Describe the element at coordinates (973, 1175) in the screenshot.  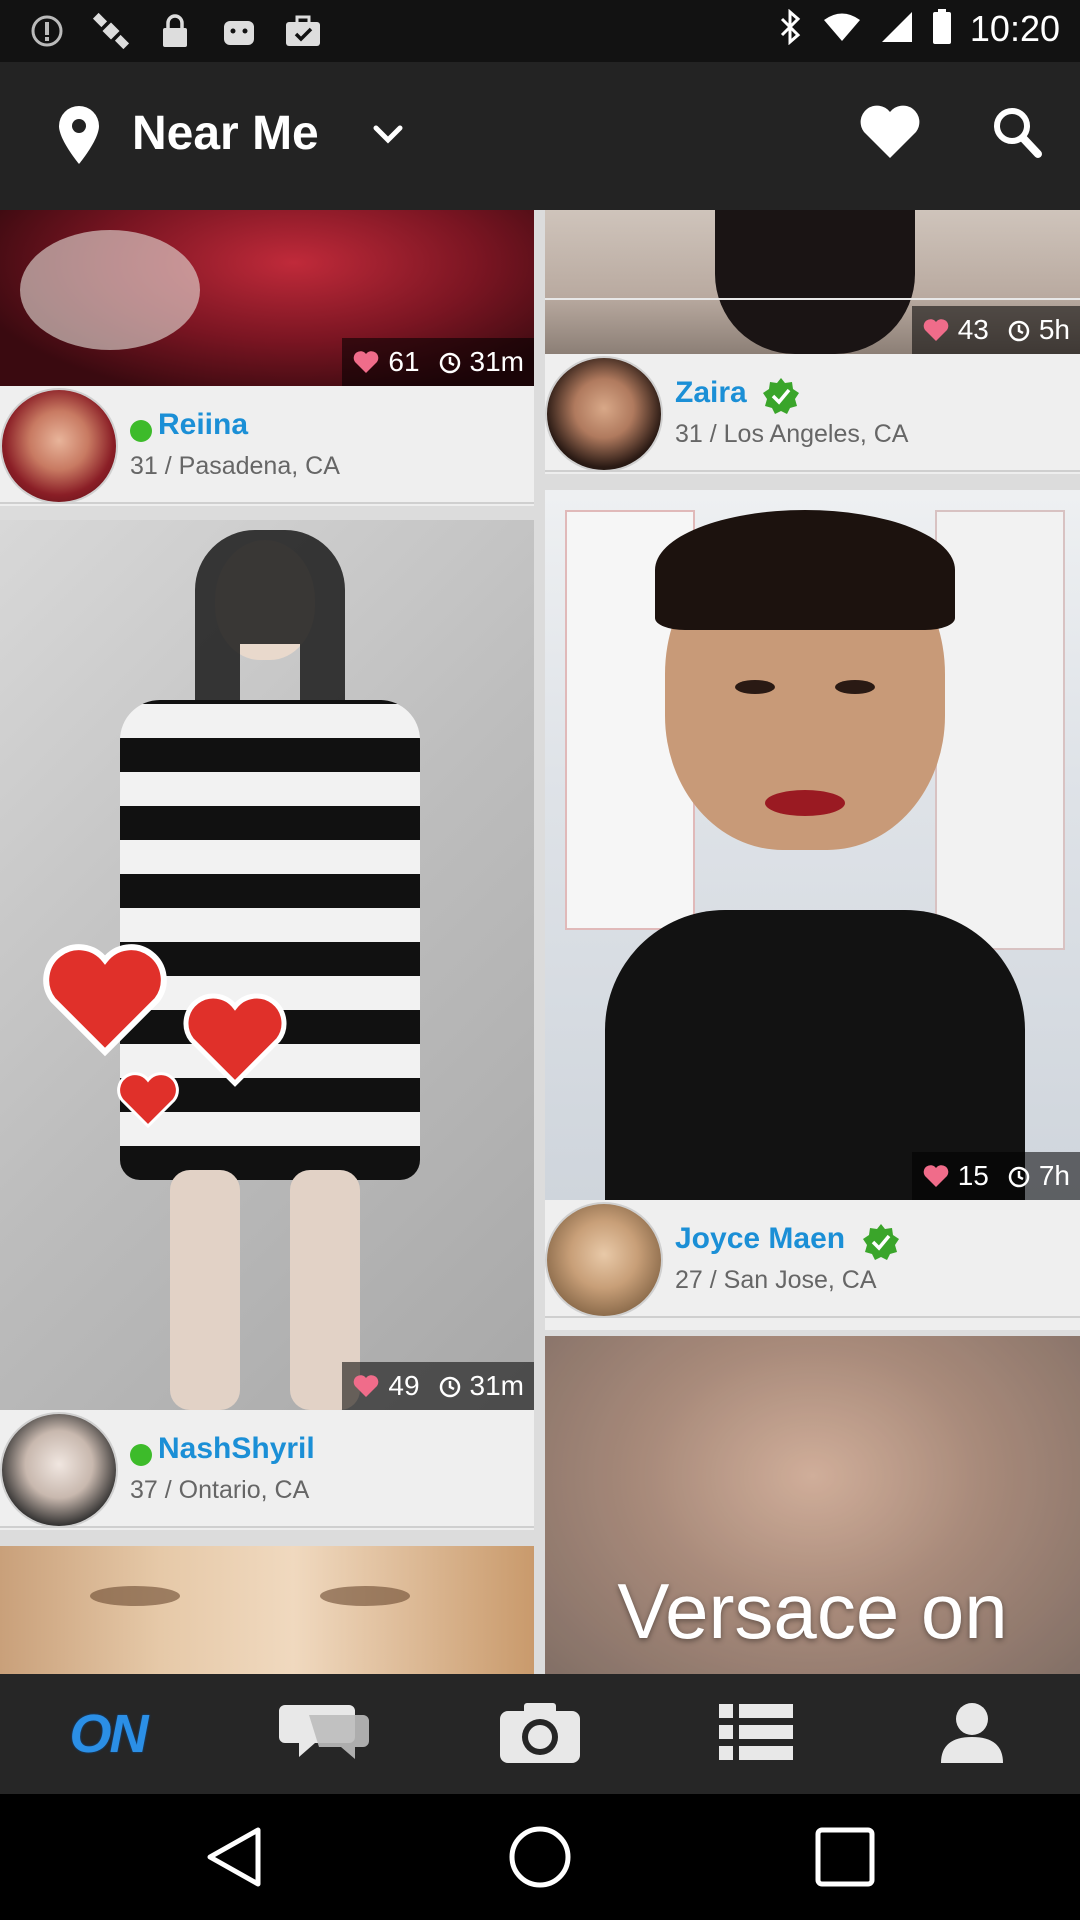
I see `like-count: 15` at that location.